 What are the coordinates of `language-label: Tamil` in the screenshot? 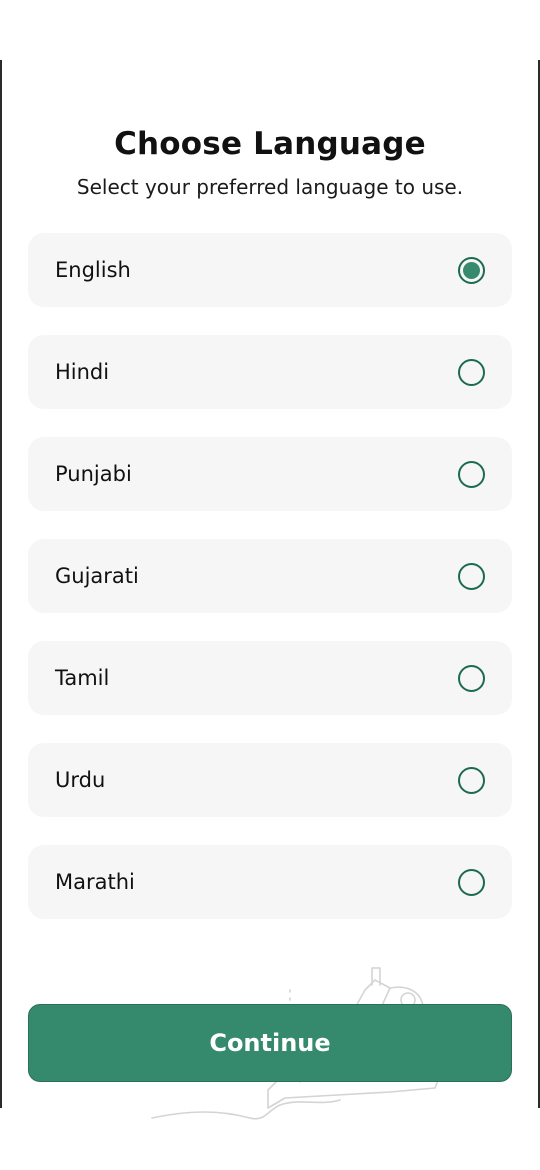 It's located at (82, 678).